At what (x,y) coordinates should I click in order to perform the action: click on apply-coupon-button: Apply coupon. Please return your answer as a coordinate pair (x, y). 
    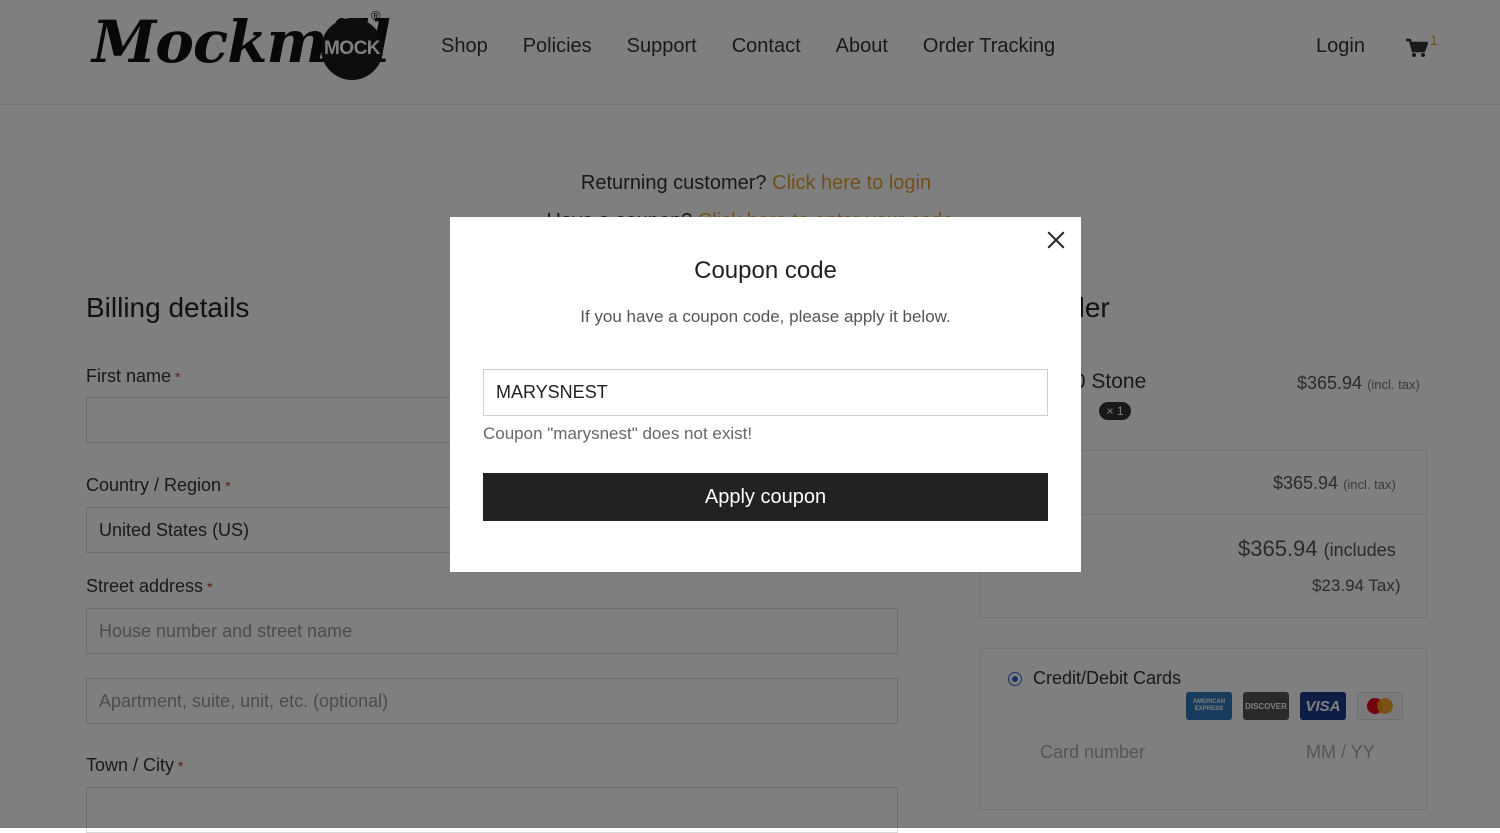
    Looking at the image, I should click on (765, 497).